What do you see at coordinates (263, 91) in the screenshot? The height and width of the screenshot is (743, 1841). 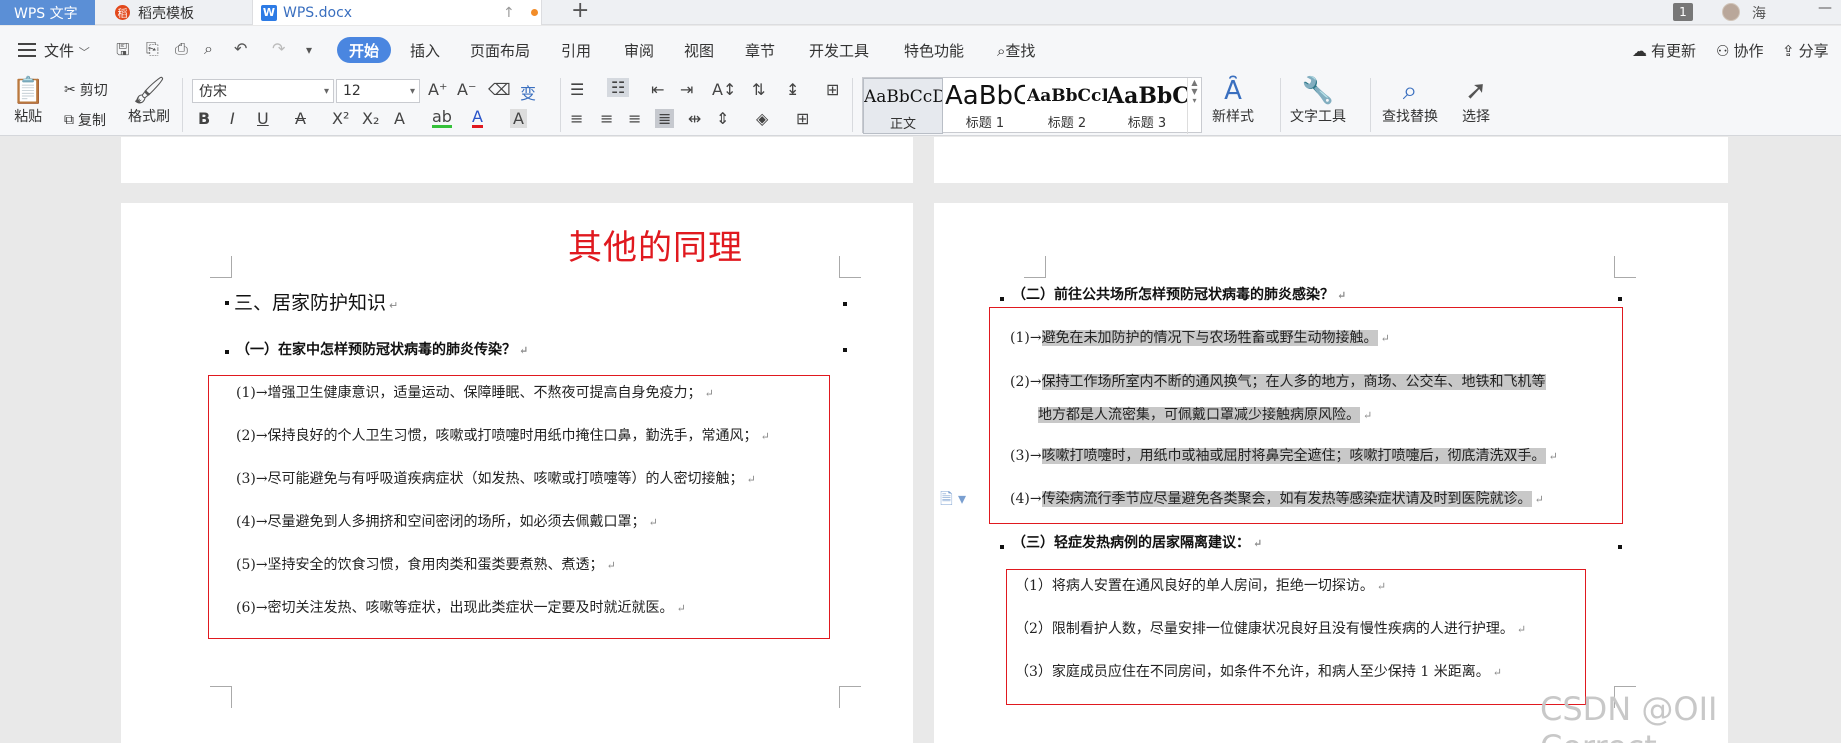 I see `font-name-select: 仿宋 ▾` at bounding box center [263, 91].